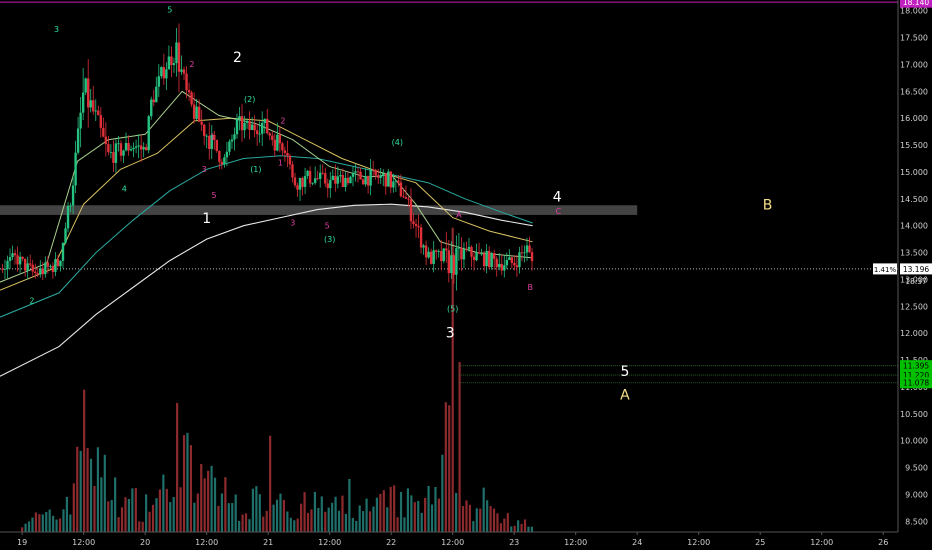 Image resolution: width=932 pixels, height=550 pixels. What do you see at coordinates (56, 29) in the screenshot?
I see `wave-label: 3` at bounding box center [56, 29].